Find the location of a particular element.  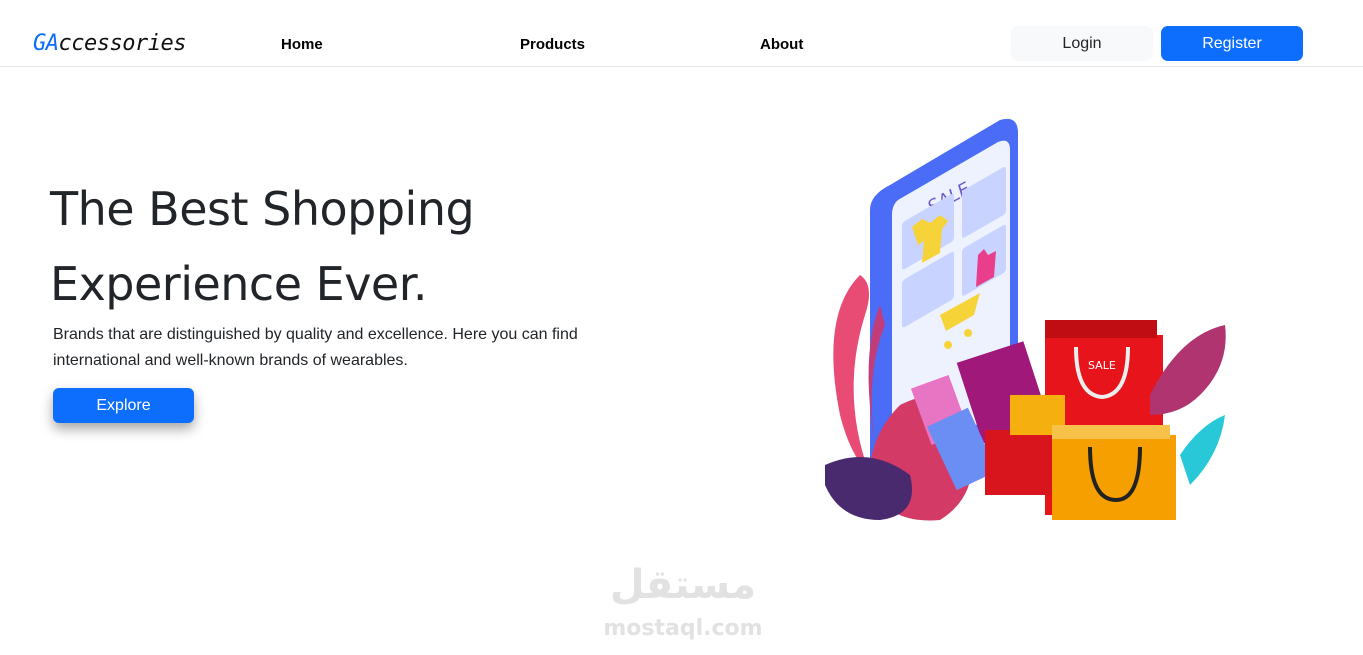

explore-button: Explore is located at coordinates (123, 405).